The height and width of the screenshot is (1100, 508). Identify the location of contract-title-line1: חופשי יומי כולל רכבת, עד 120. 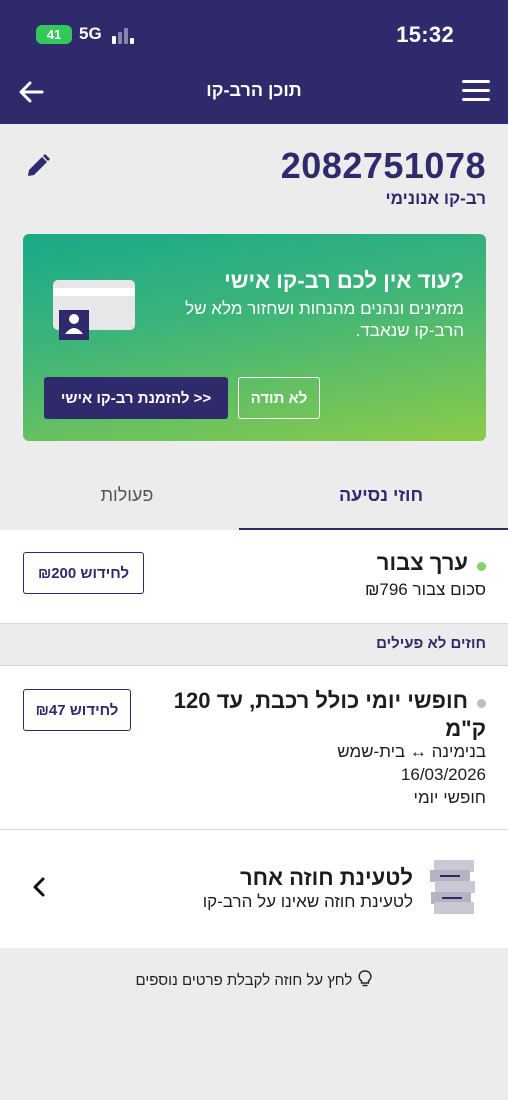
(320, 700).